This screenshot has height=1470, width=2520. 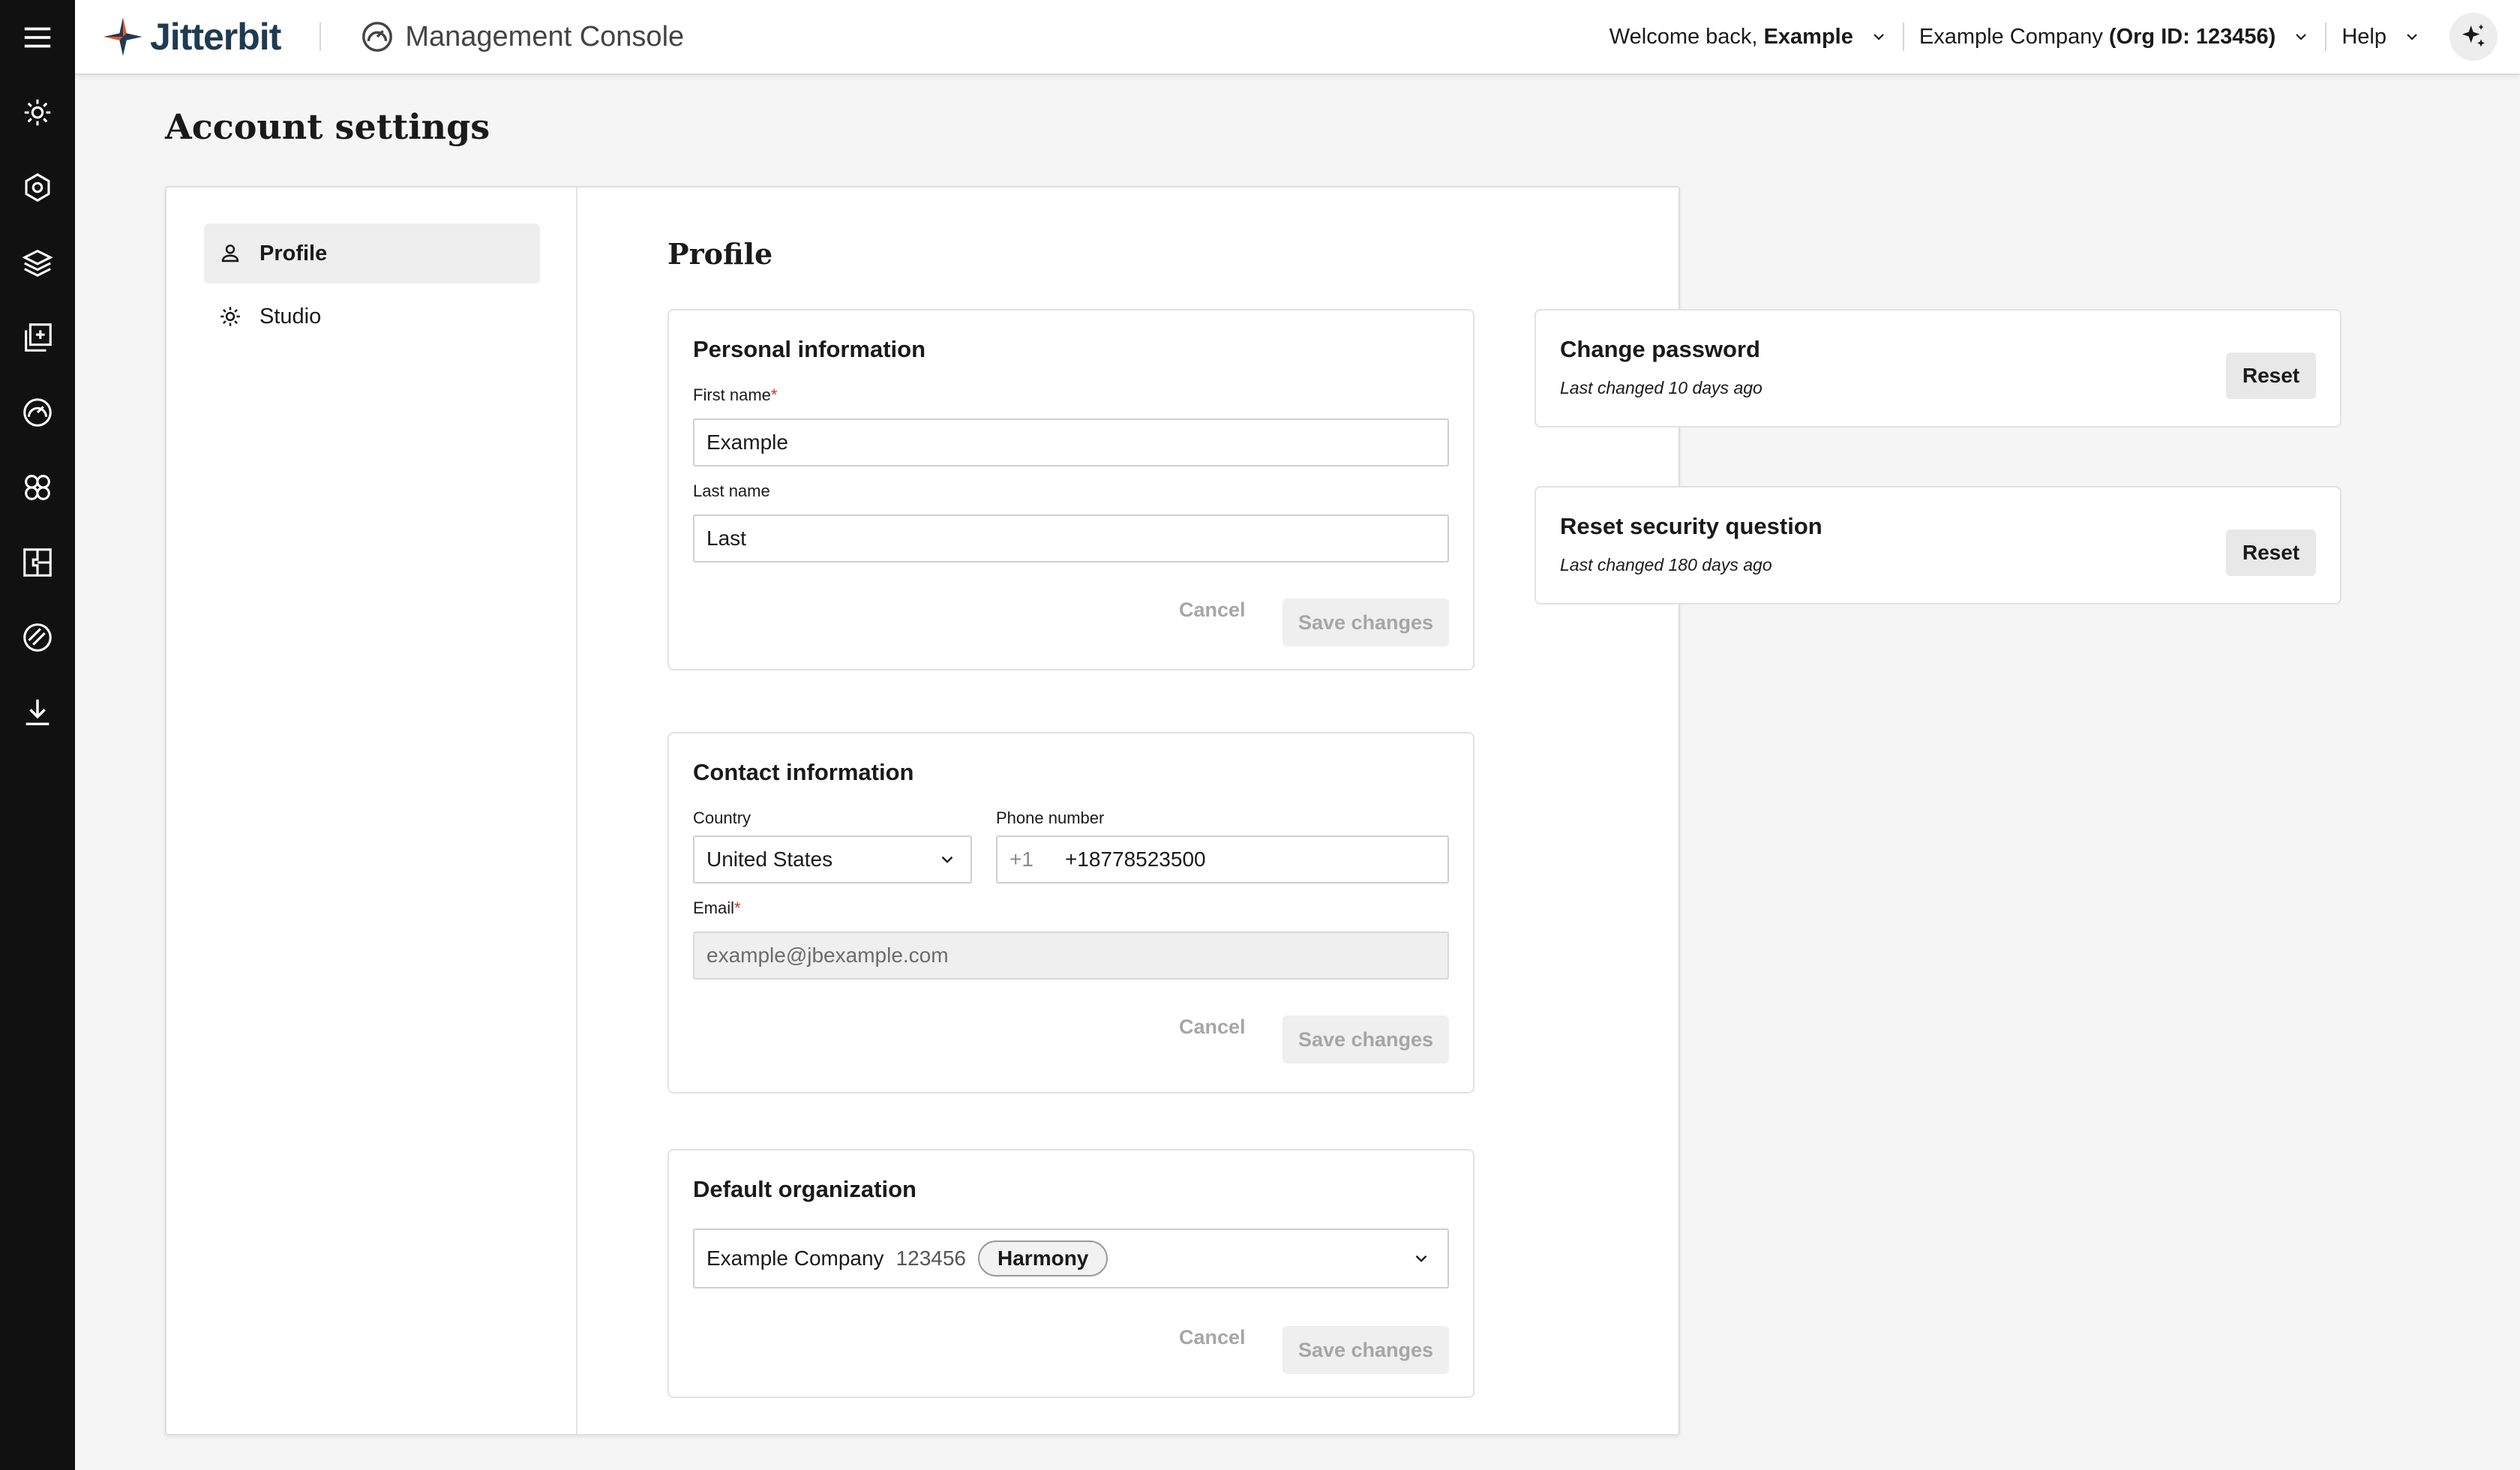 I want to click on panel-title: Reset security question, so click(x=1691, y=526).